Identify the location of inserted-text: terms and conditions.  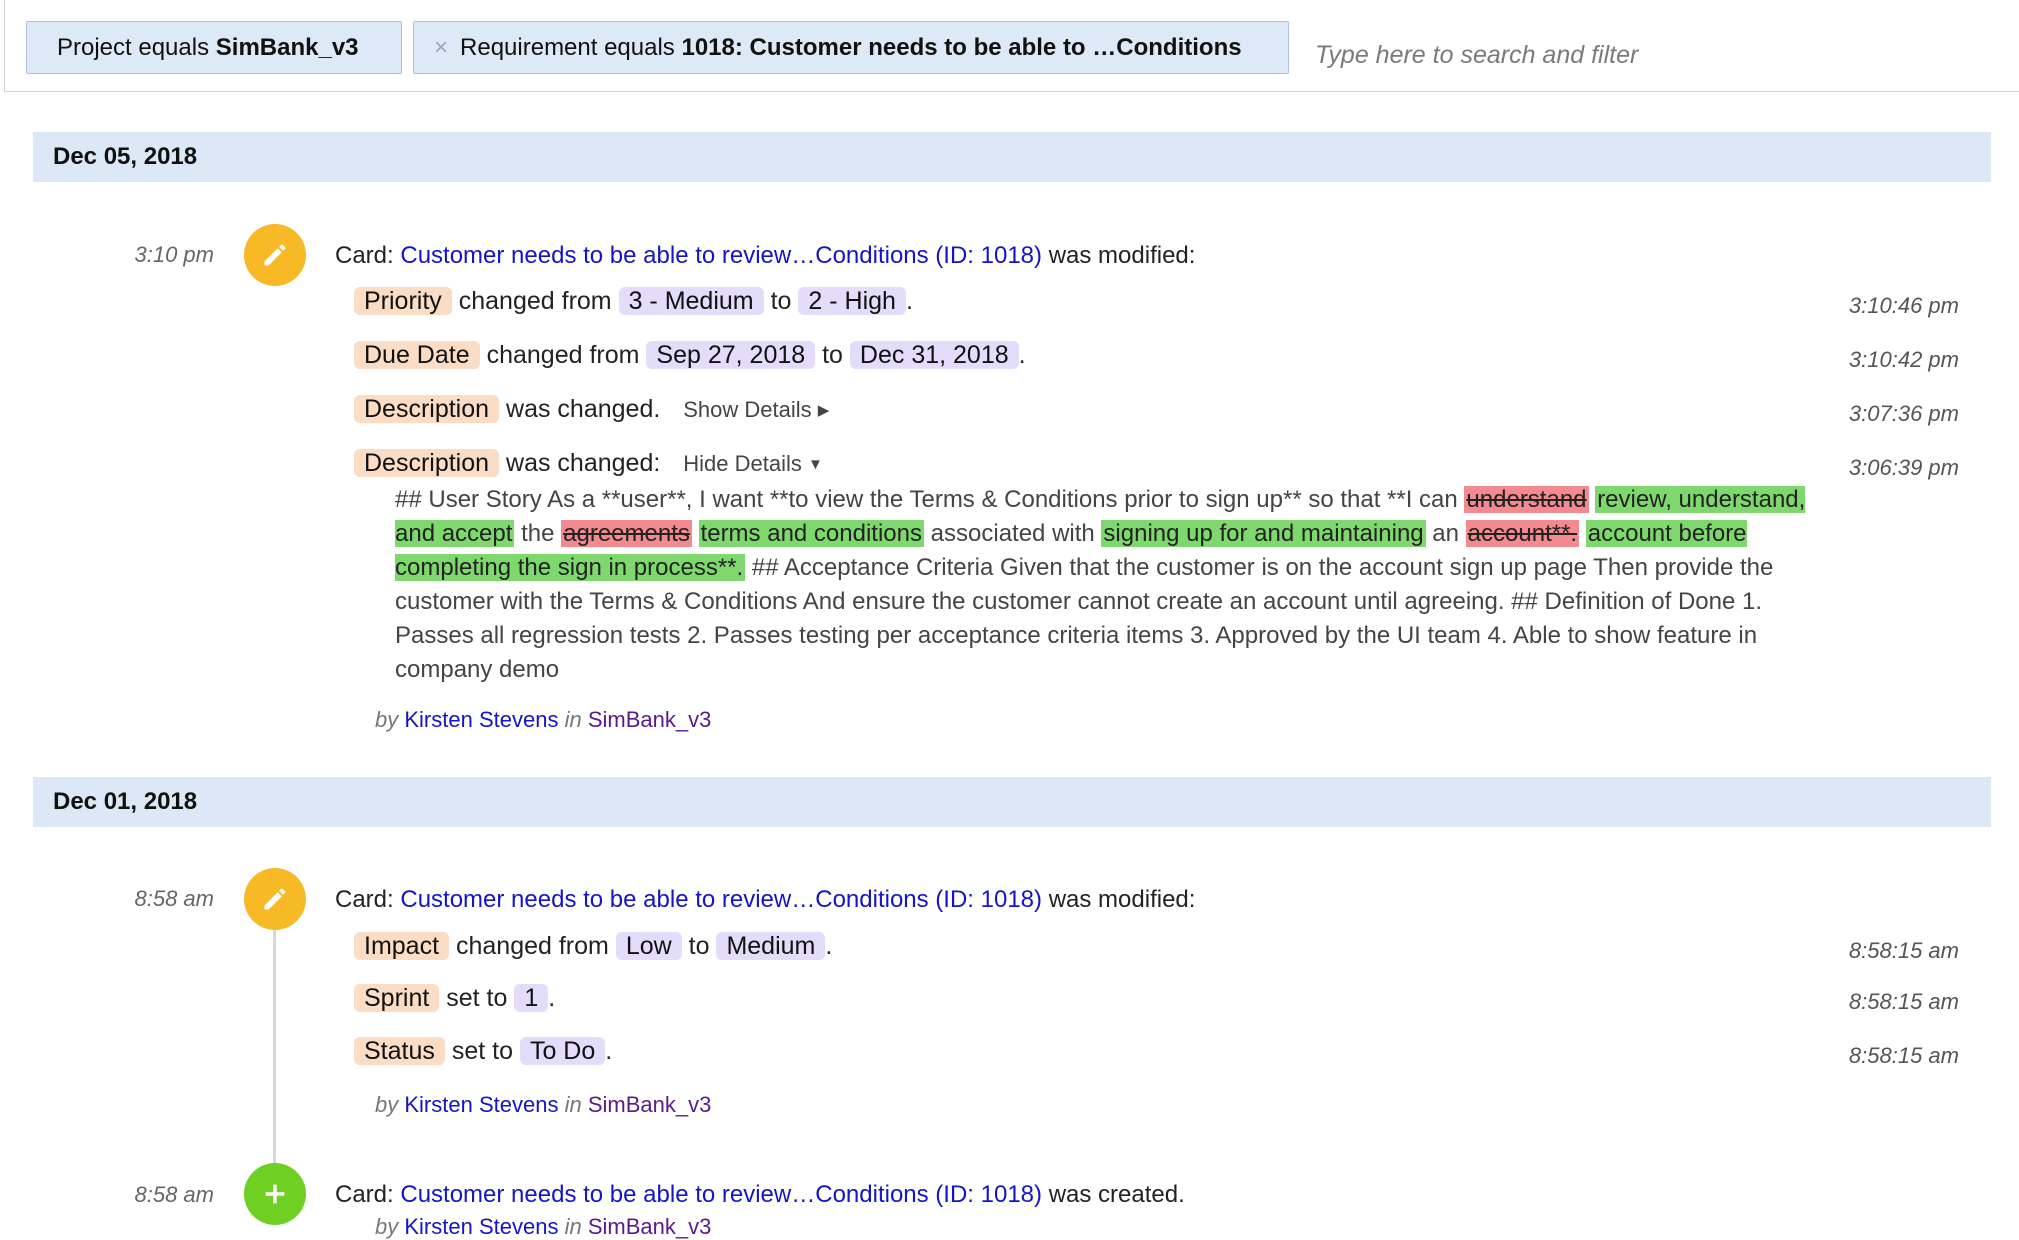
(811, 533).